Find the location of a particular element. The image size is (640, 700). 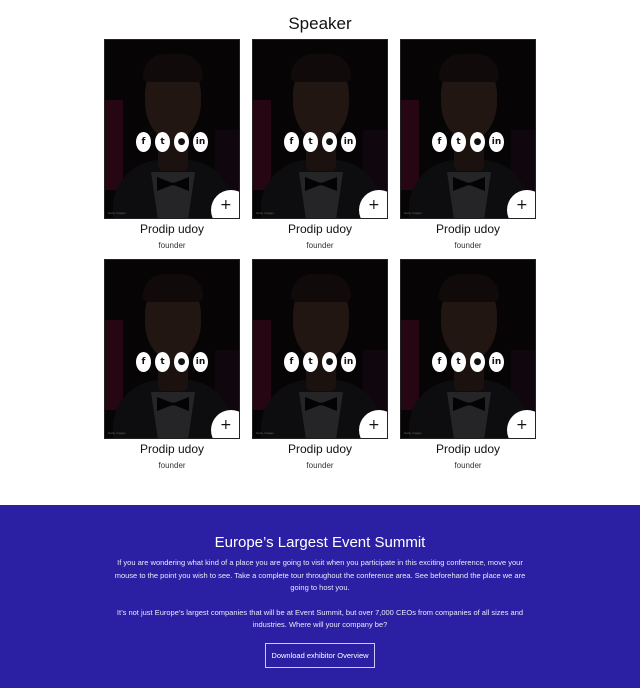

section-title: Speaker is located at coordinates (320, 23).